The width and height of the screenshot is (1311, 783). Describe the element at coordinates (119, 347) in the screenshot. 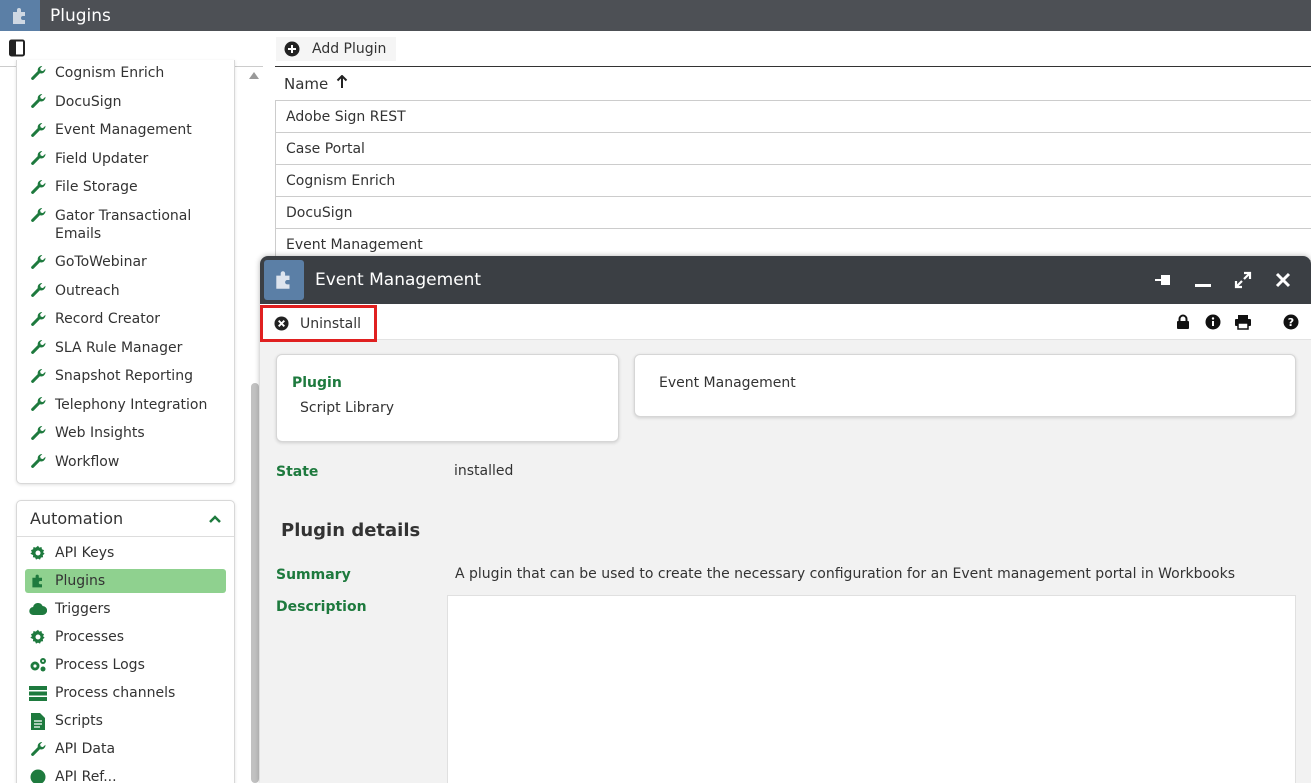

I see `sidebar-item-label: SLA Rule Manager` at that location.